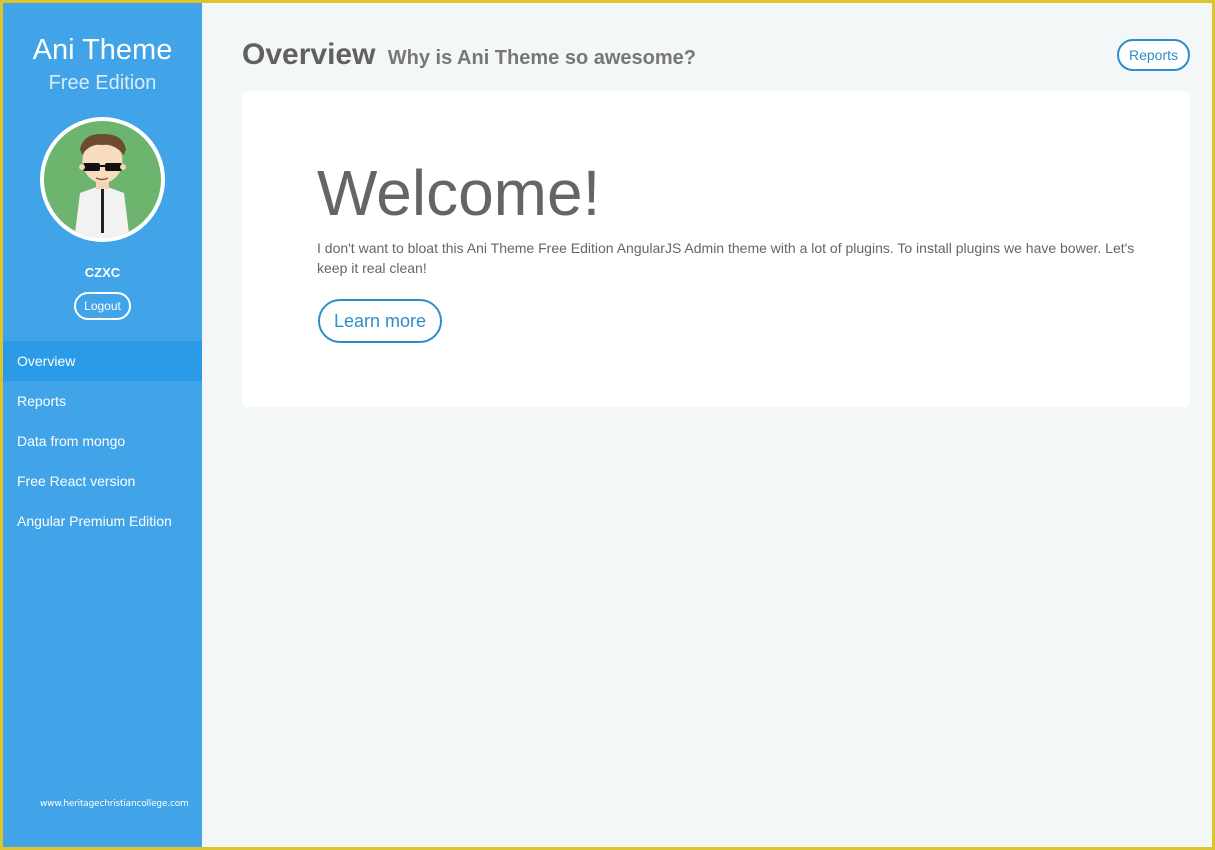 The image size is (1215, 850). What do you see at coordinates (541, 58) in the screenshot?
I see `page-subtitle: Why is Ani Theme so awesome?` at bounding box center [541, 58].